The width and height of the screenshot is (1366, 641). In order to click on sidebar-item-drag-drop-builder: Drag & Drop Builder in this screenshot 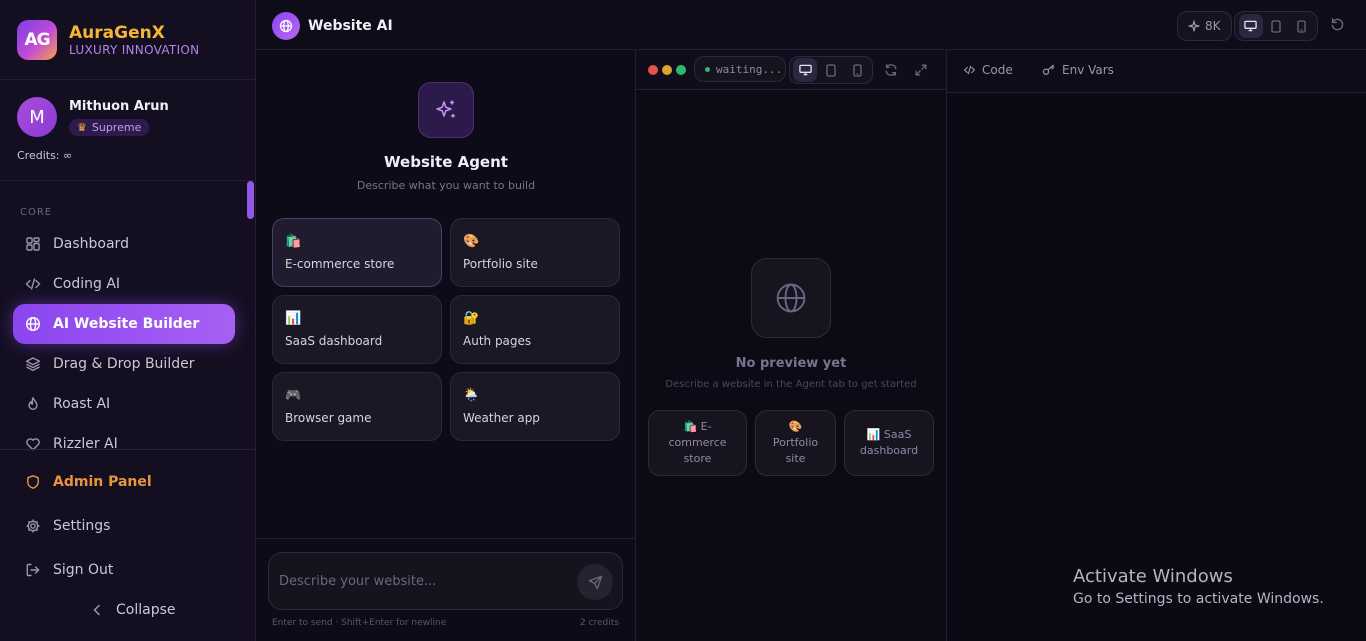, I will do `click(124, 364)`.